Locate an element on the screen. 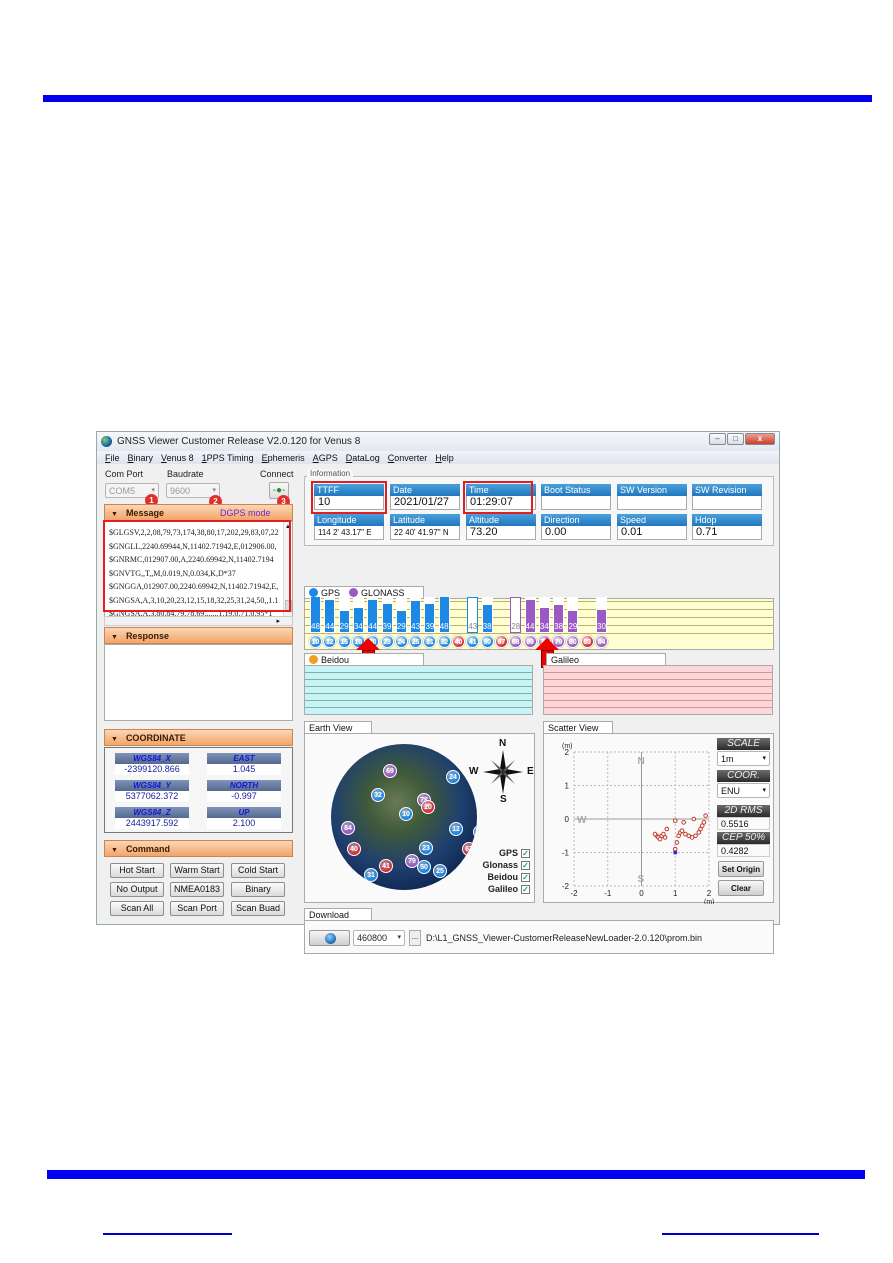  menu-binary: Binary is located at coordinates (141, 458).